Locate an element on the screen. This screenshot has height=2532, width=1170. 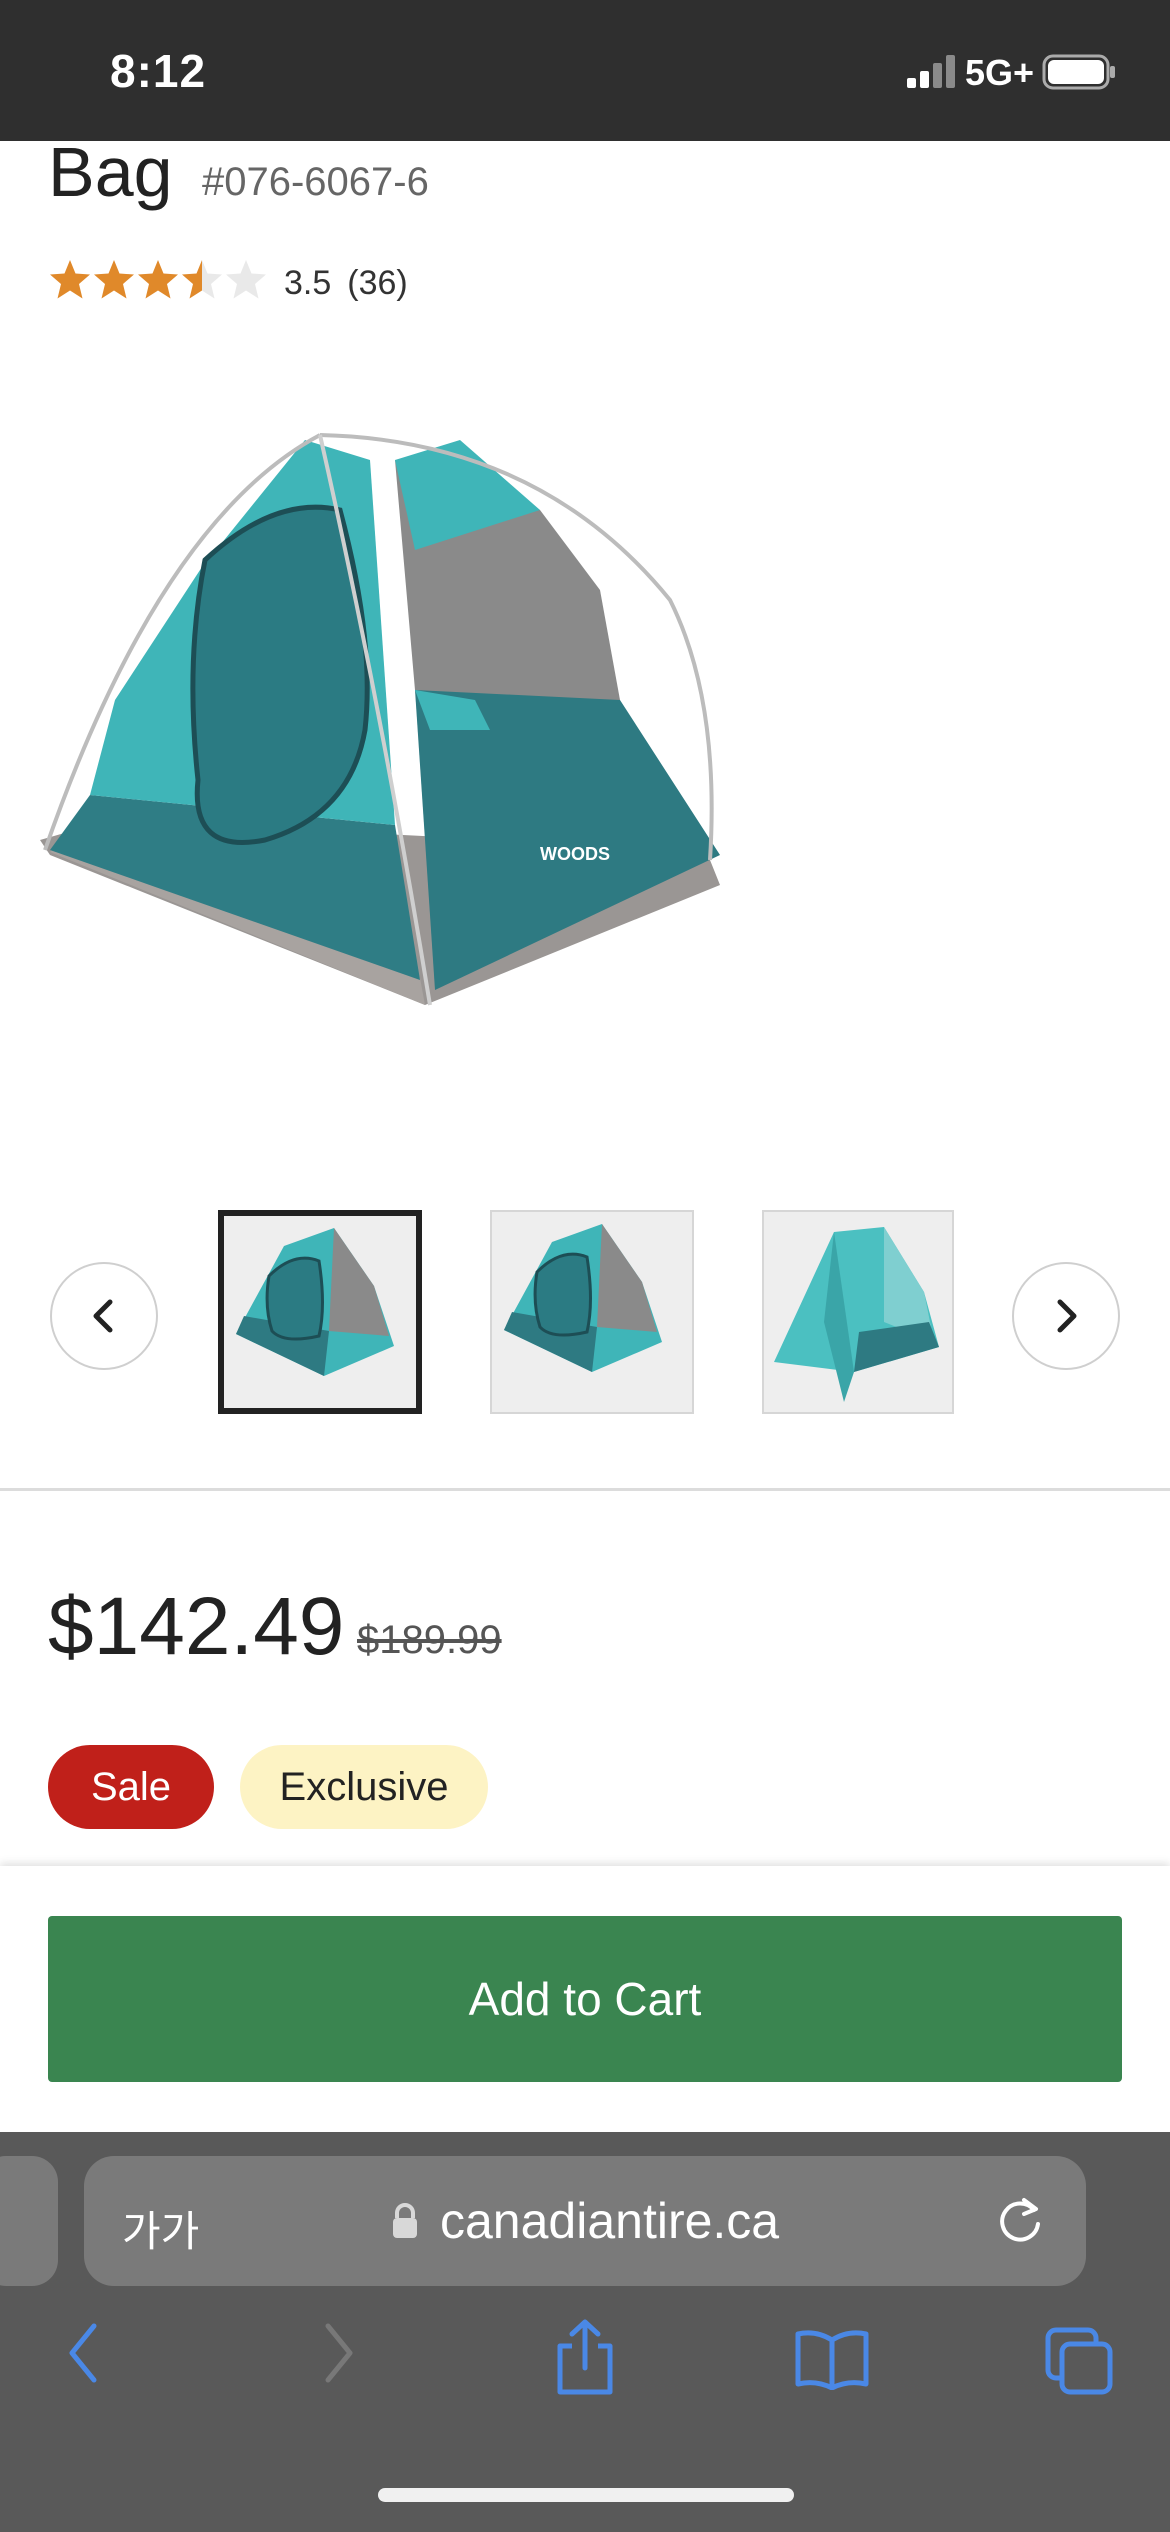
chevron-right-icon is located at coordinates (1067, 1316).